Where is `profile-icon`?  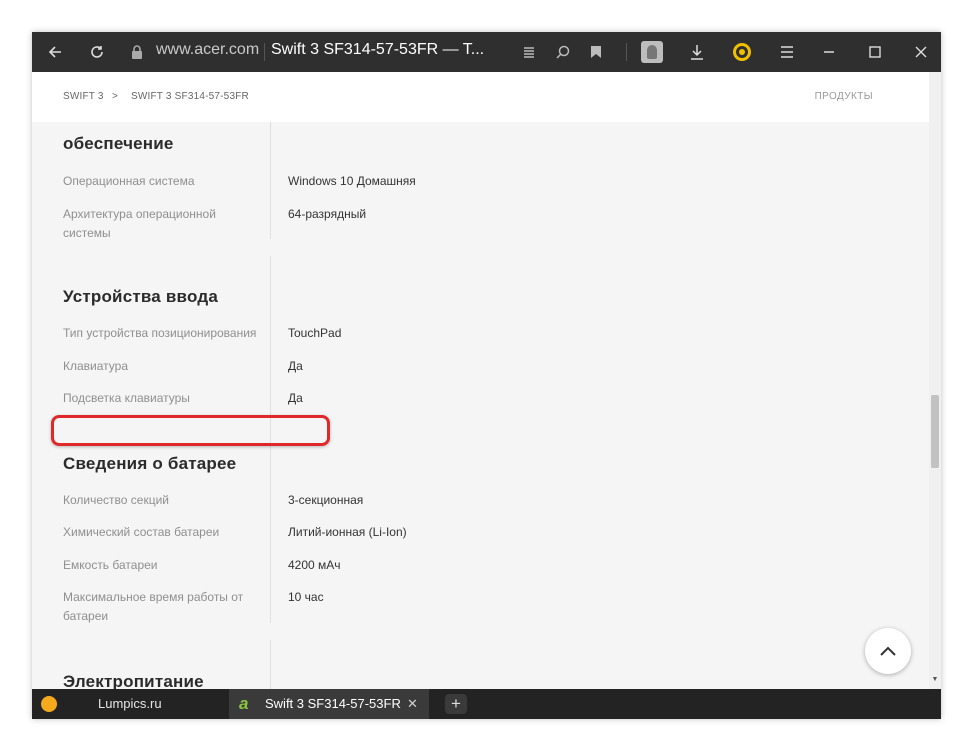
profile-icon is located at coordinates (652, 52).